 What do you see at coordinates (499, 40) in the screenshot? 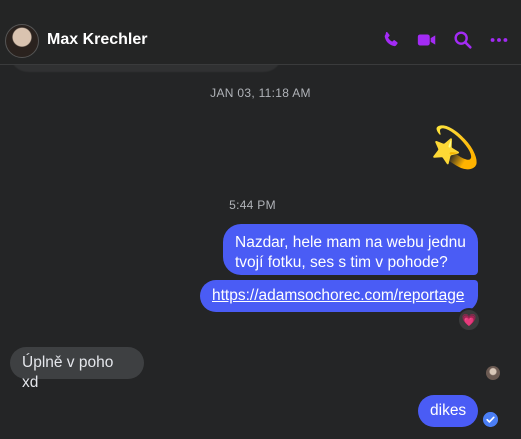
I see `more-icon` at bounding box center [499, 40].